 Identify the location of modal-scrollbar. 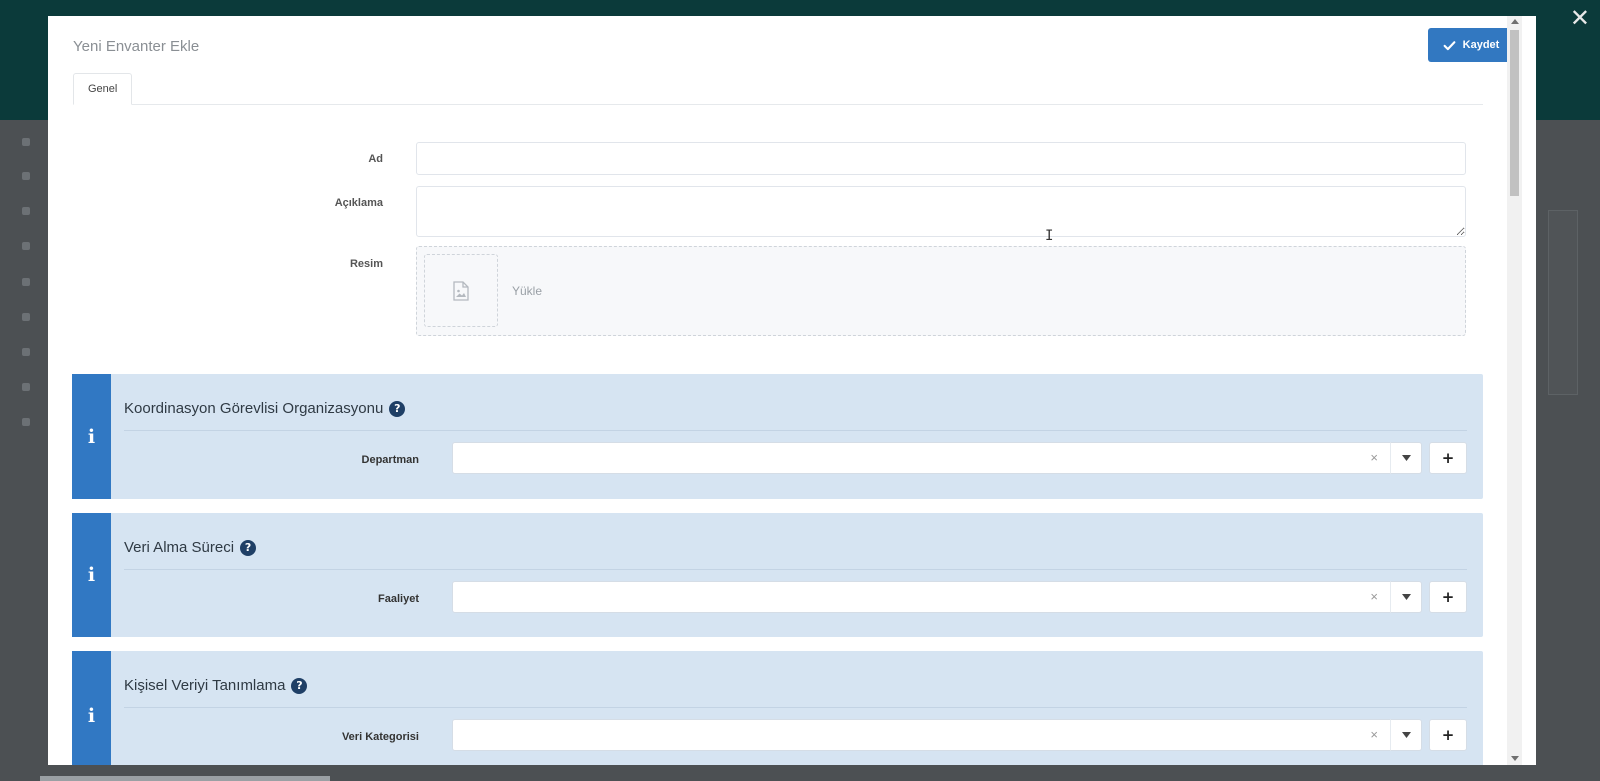
(1514, 390).